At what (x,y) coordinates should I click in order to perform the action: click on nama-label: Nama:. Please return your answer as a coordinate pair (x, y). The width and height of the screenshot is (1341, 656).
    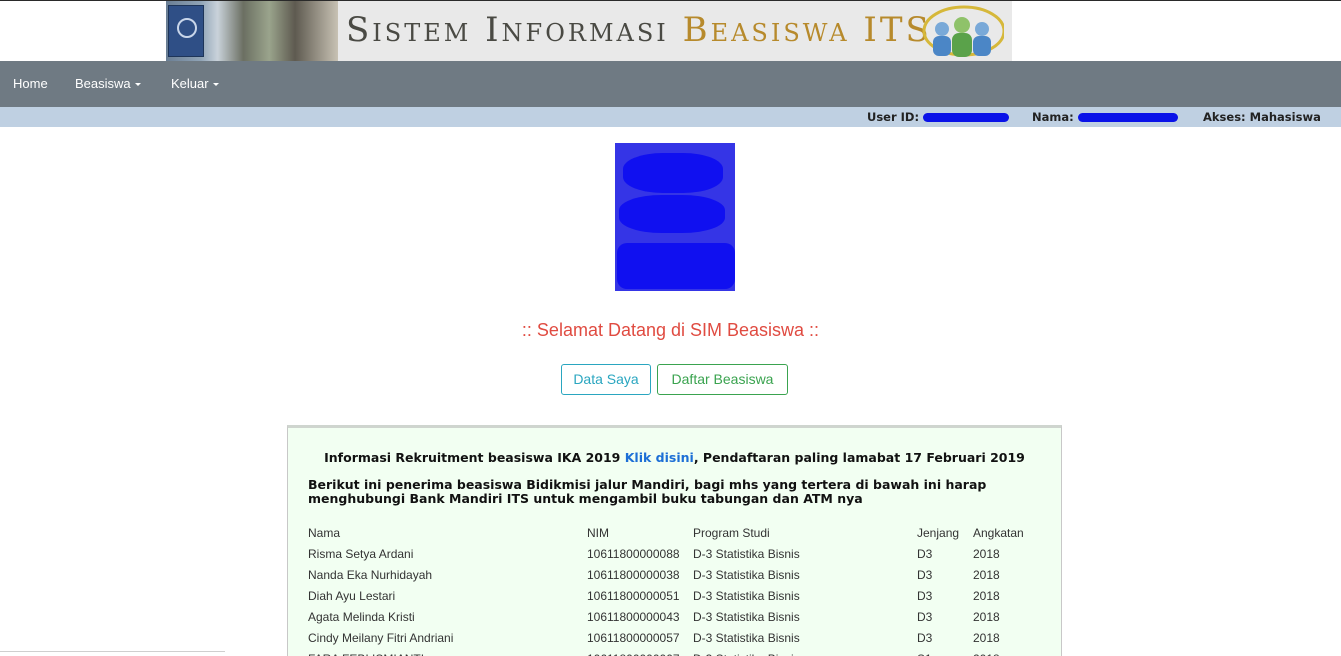
    Looking at the image, I should click on (1053, 117).